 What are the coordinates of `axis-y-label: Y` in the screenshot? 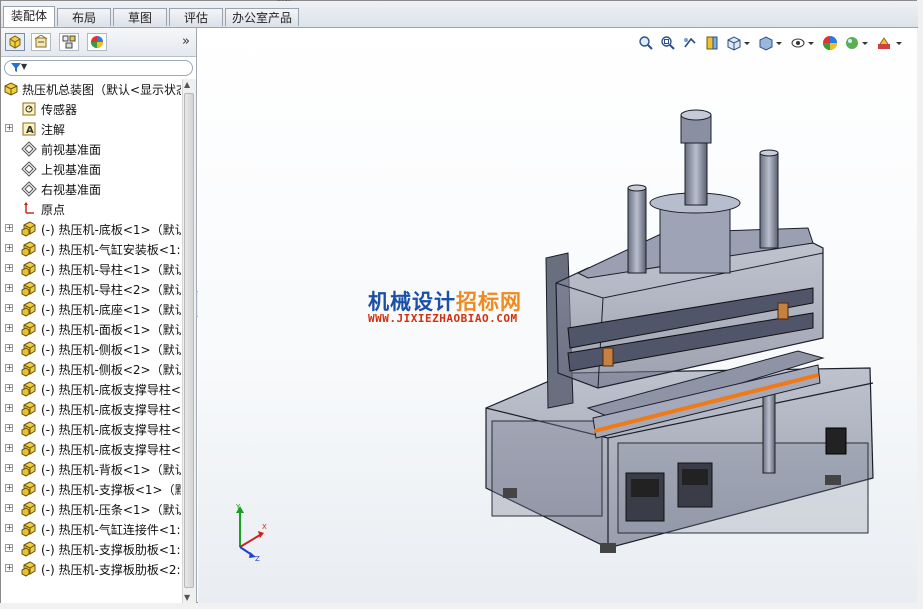 It's located at (238, 507).